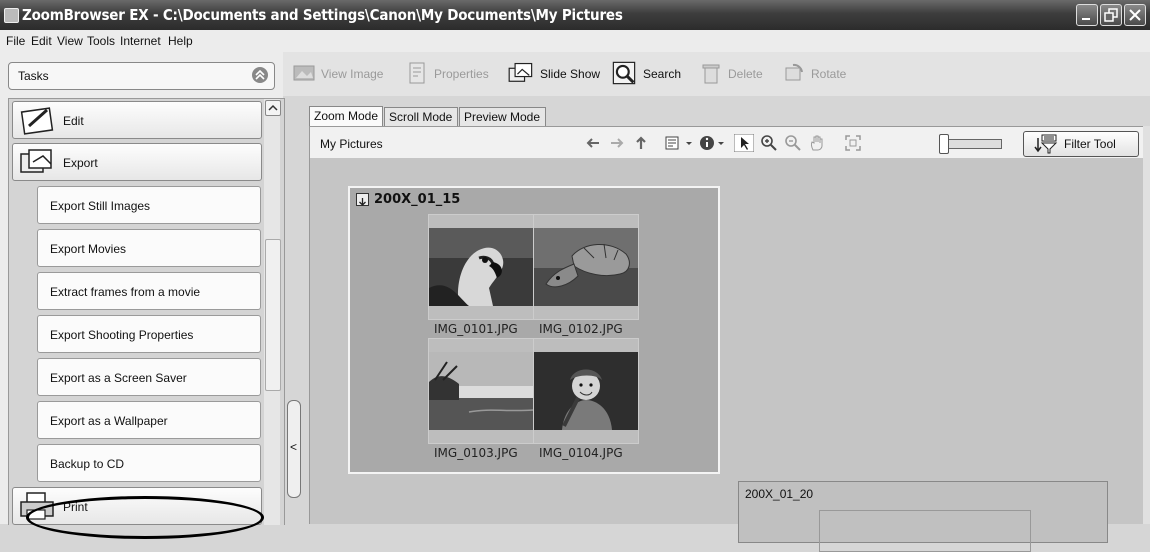 Image resolution: width=1150 pixels, height=552 pixels. What do you see at coordinates (125, 292) in the screenshot?
I see `extract-frames-label: Extract frames from a movie` at bounding box center [125, 292].